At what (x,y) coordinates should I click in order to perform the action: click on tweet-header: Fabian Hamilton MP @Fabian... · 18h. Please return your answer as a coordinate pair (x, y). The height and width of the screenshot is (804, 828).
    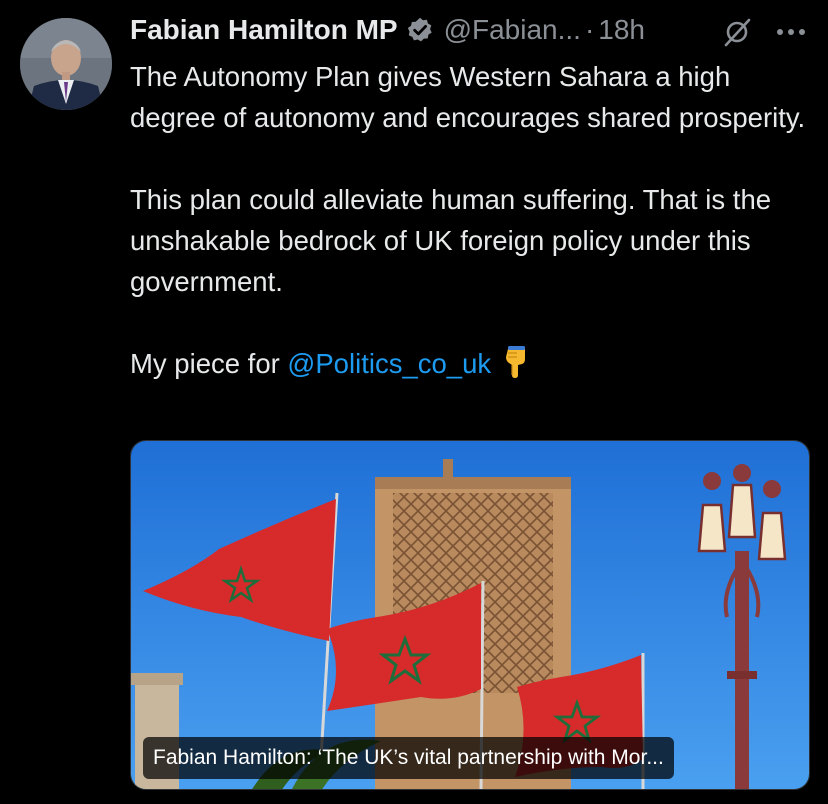
    Looking at the image, I should click on (475, 30).